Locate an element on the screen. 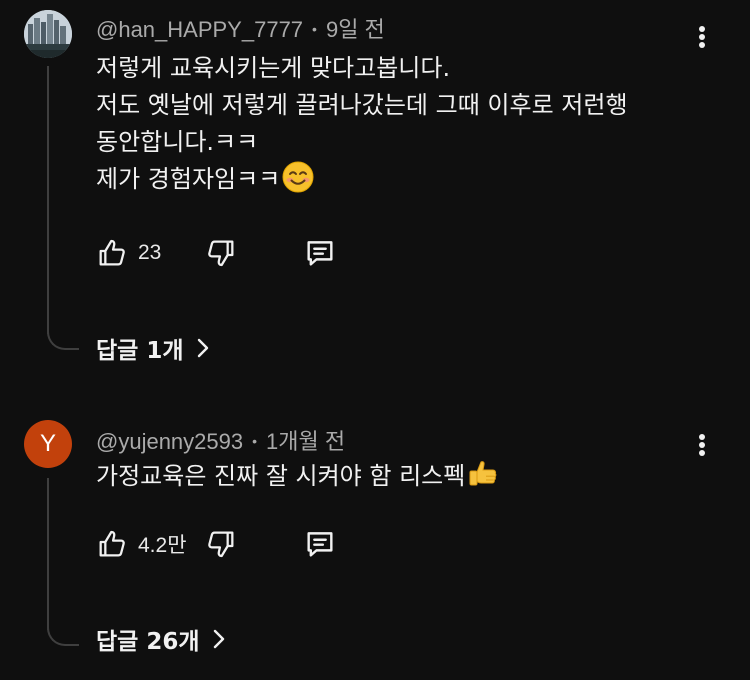 This screenshot has width=750, height=680. comment-actions: 23 is located at coordinates (216, 253).